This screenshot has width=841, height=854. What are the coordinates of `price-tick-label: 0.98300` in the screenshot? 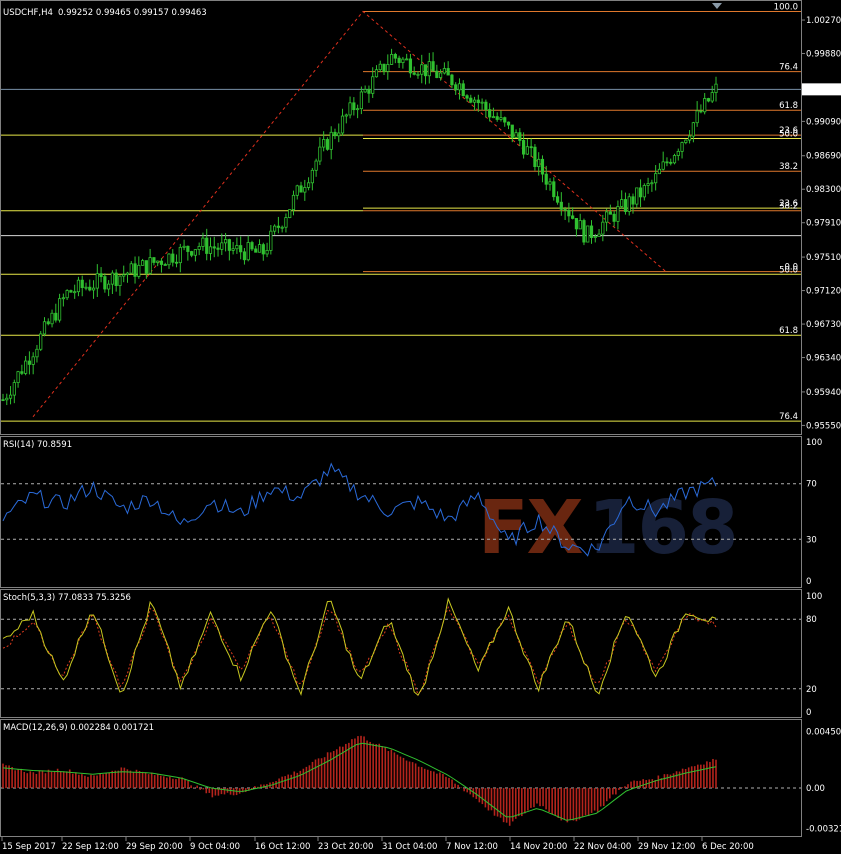 It's located at (823, 190).